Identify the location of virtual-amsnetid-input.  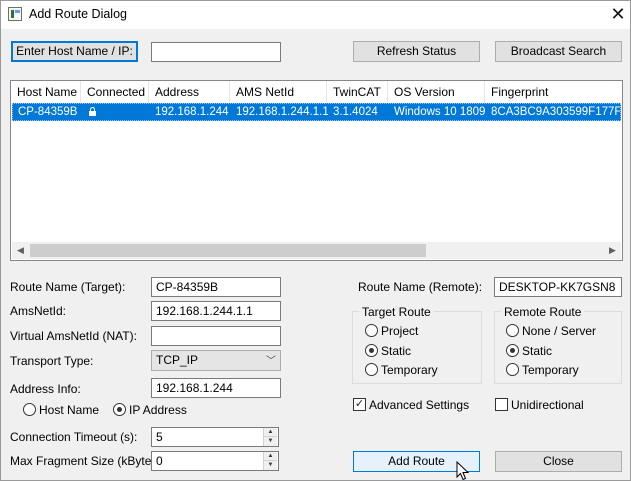
(216, 336).